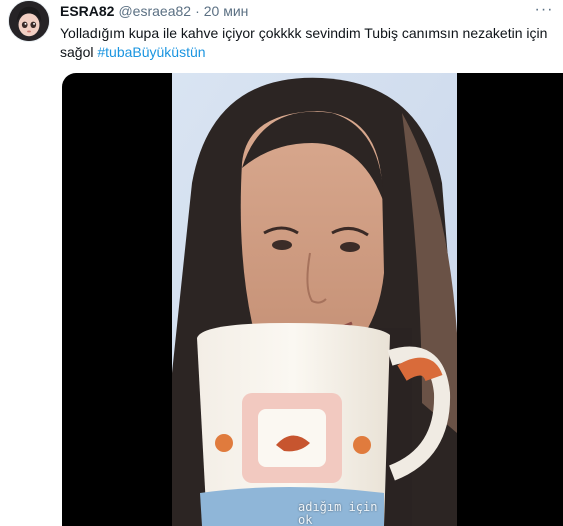 The height and width of the screenshot is (526, 563). Describe the element at coordinates (544, 10) in the screenshot. I see `more-options-icon: ···` at that location.